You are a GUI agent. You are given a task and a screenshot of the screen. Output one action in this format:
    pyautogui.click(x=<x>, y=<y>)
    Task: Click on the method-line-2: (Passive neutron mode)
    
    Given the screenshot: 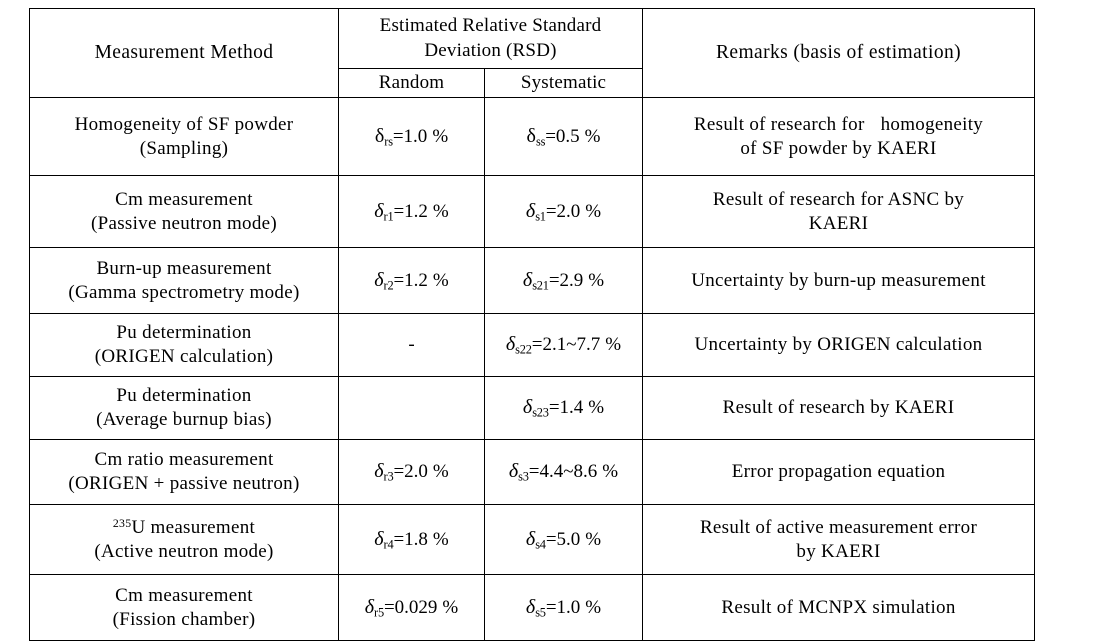 What is the action you would take?
    pyautogui.click(x=183, y=223)
    